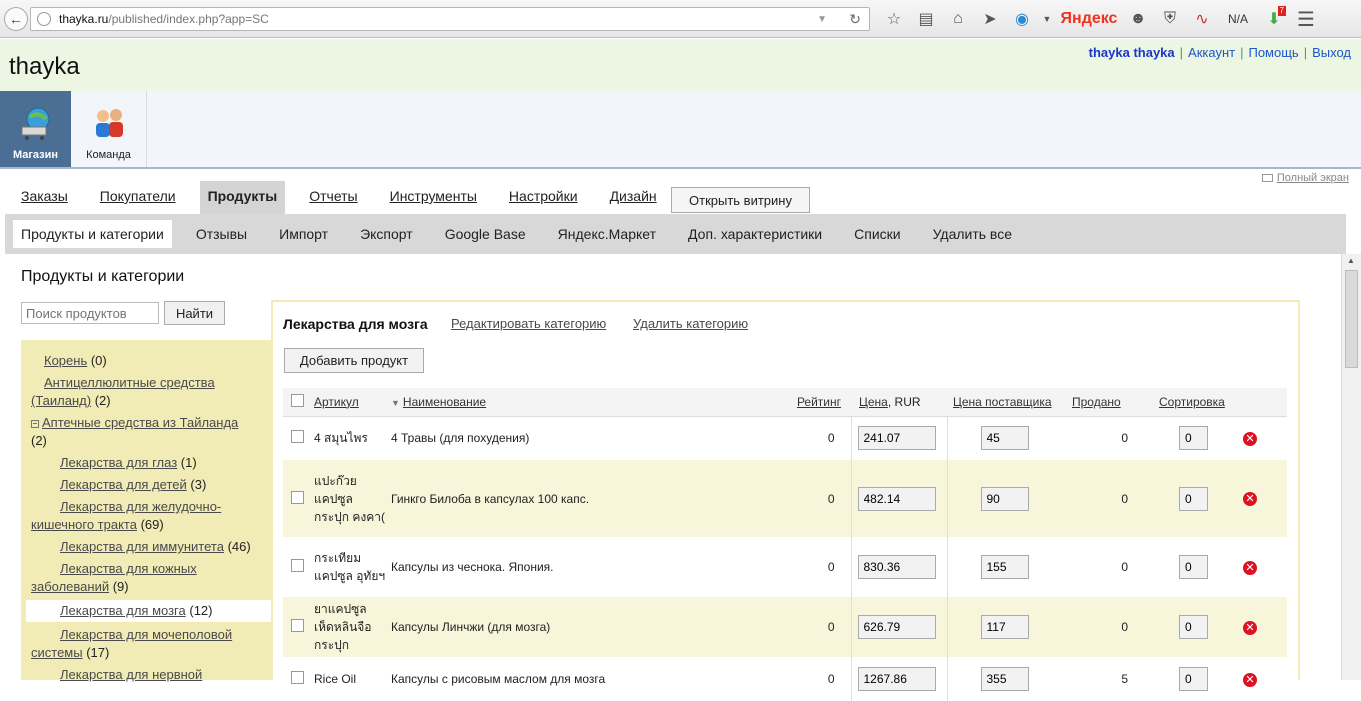  What do you see at coordinates (1022, 19) in the screenshot?
I see `addon-icon: ◉` at bounding box center [1022, 19].